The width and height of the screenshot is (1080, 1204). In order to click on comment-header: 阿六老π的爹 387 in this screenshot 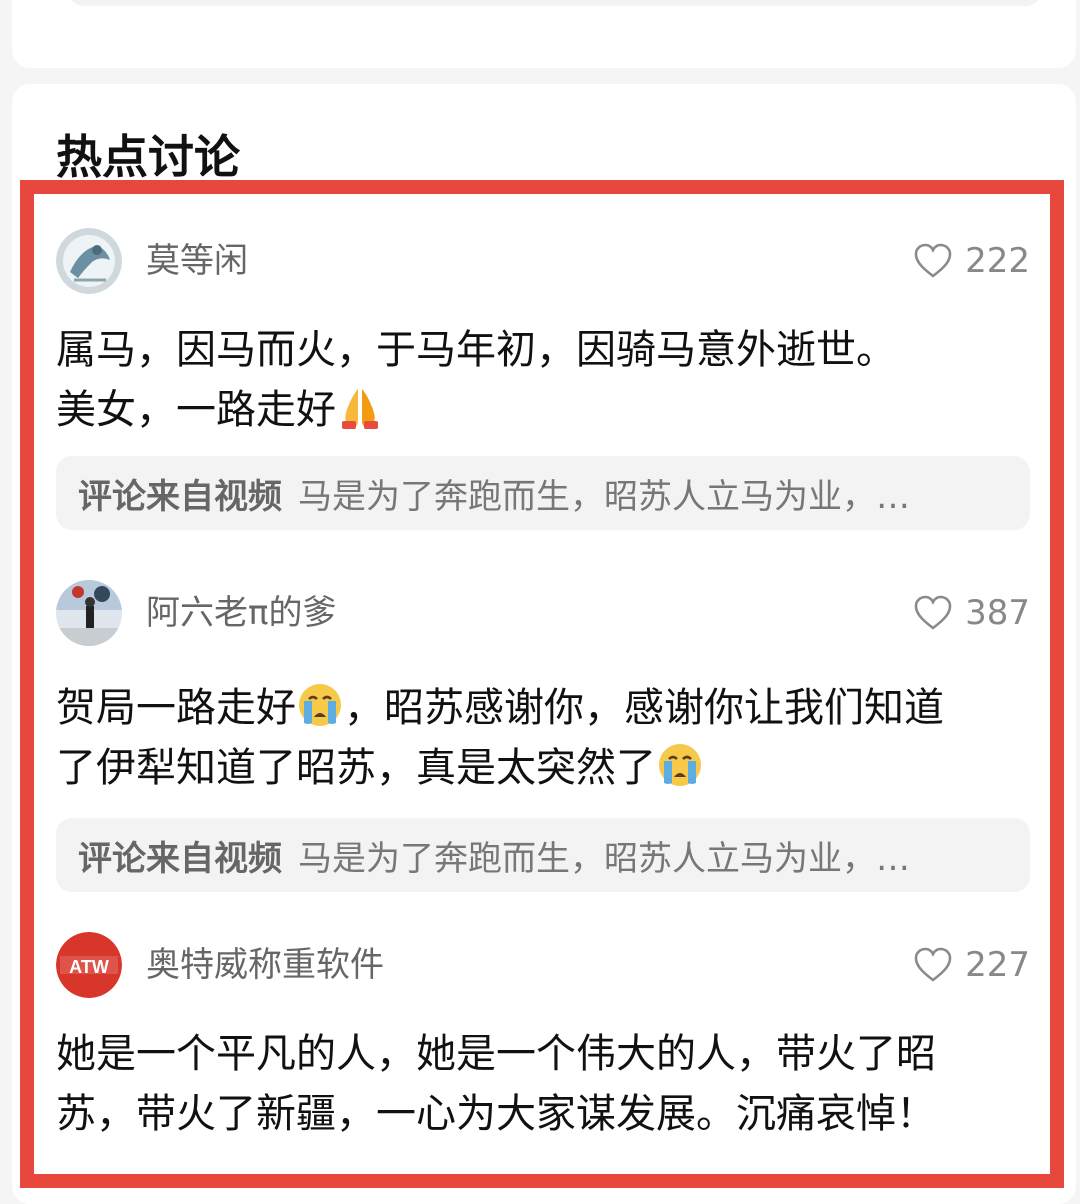, I will do `click(543, 613)`.